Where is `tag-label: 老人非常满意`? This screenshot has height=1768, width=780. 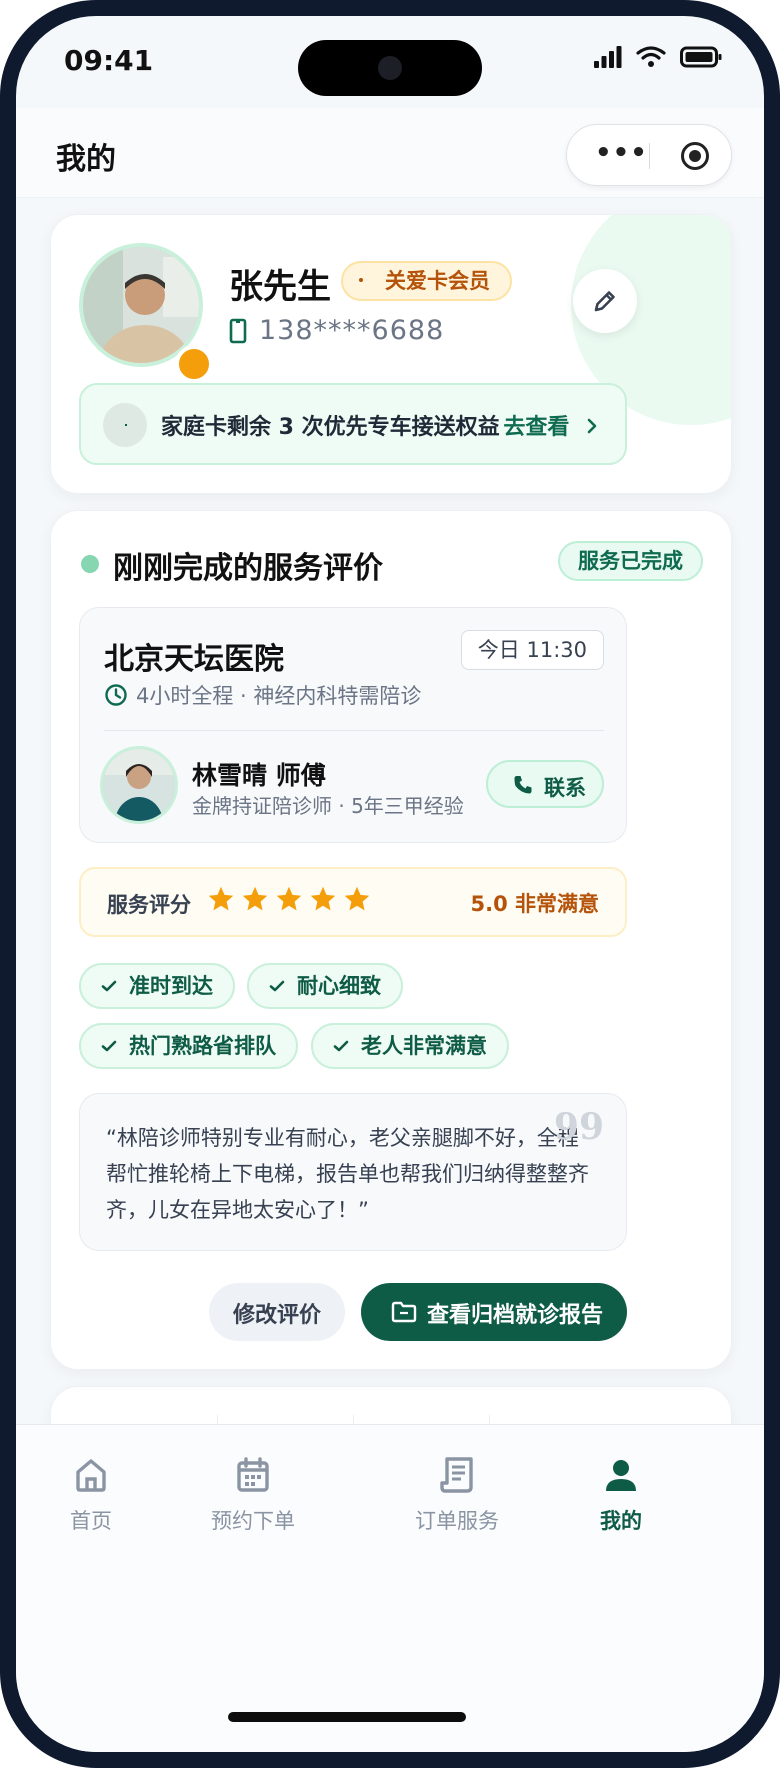 tag-label: 老人非常满意 is located at coordinates (424, 1046).